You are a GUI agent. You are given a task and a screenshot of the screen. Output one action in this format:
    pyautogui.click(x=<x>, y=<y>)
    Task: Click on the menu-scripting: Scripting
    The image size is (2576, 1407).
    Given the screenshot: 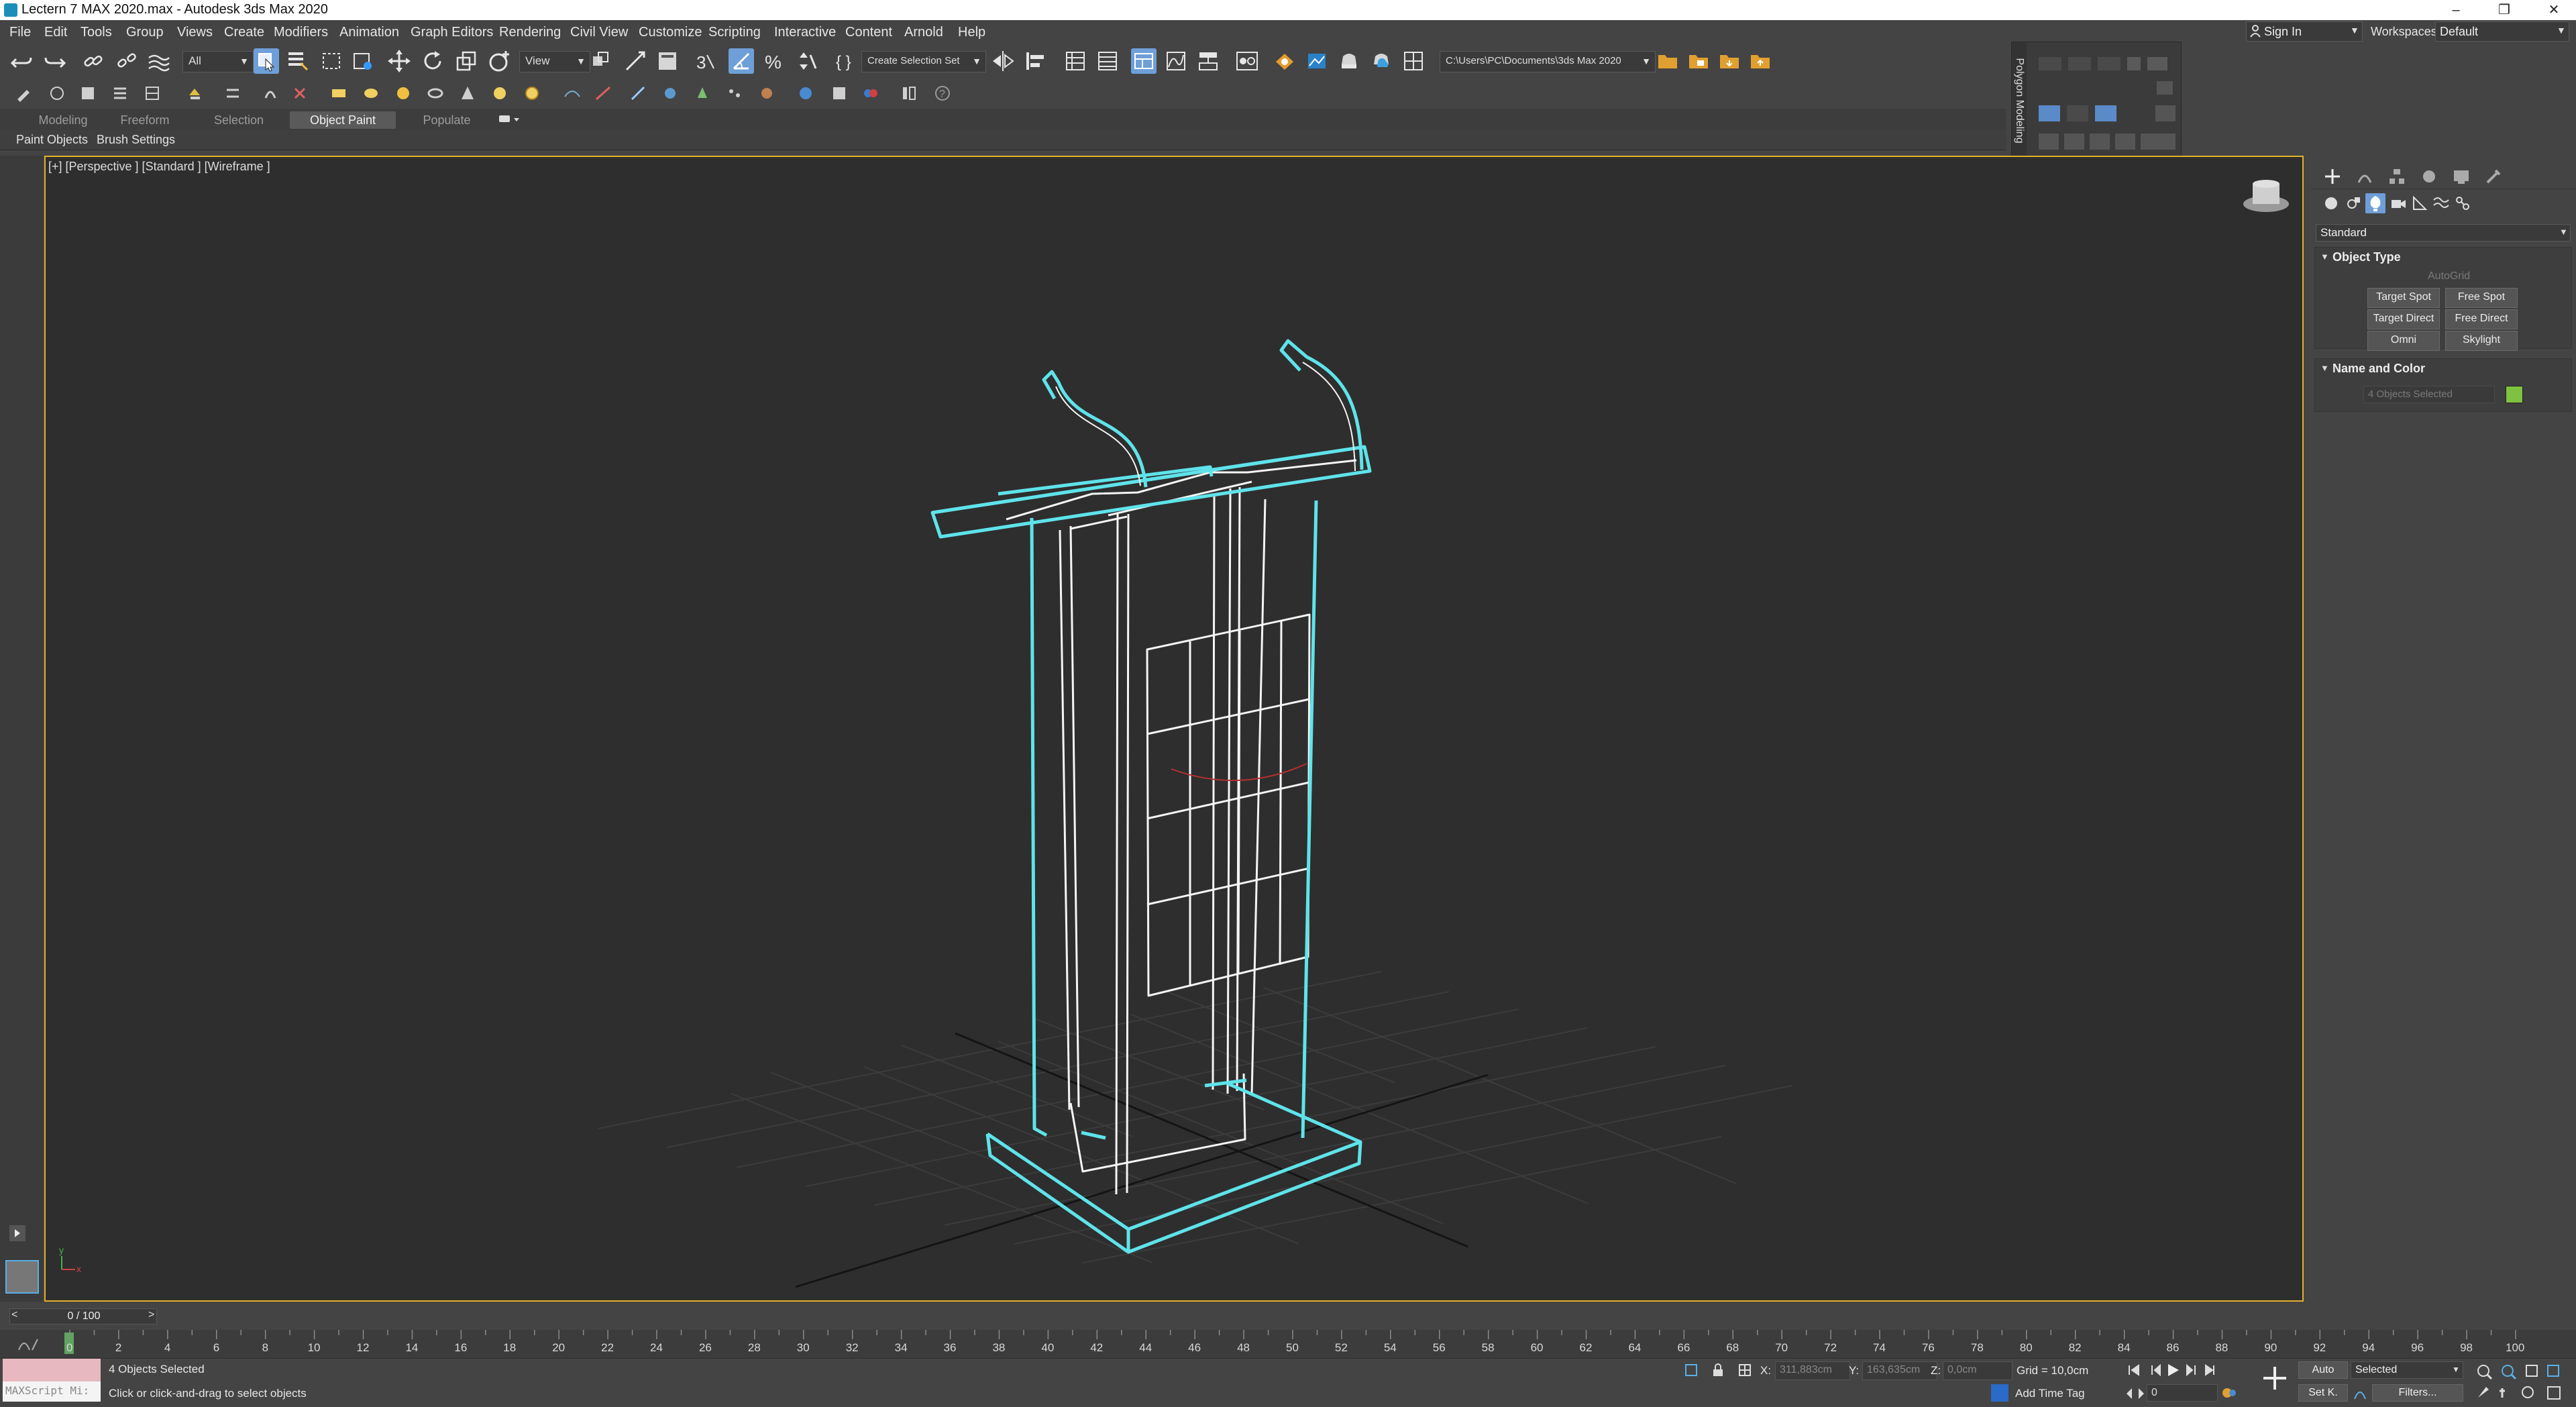 What is the action you would take?
    pyautogui.click(x=734, y=32)
    